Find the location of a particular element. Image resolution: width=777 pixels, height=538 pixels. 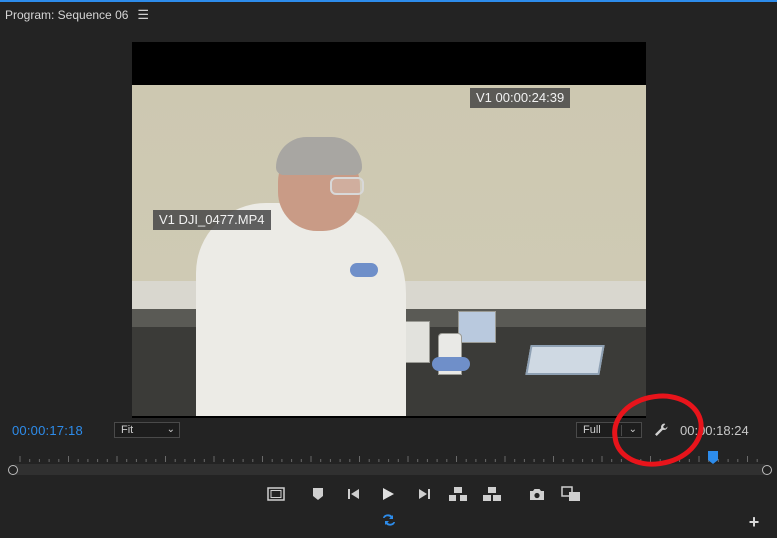

scientist-hair is located at coordinates (319, 156).